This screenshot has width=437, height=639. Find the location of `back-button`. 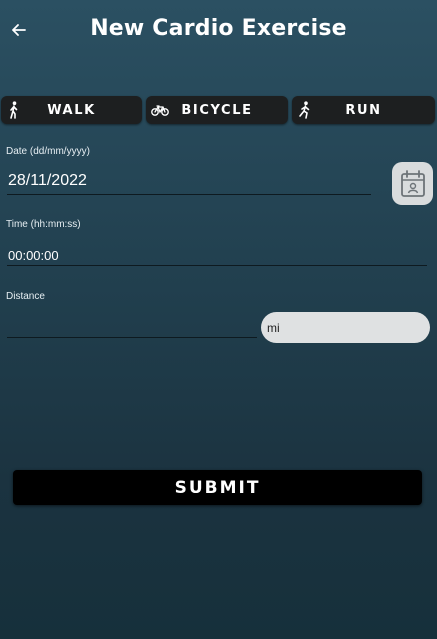

back-button is located at coordinates (19, 30).